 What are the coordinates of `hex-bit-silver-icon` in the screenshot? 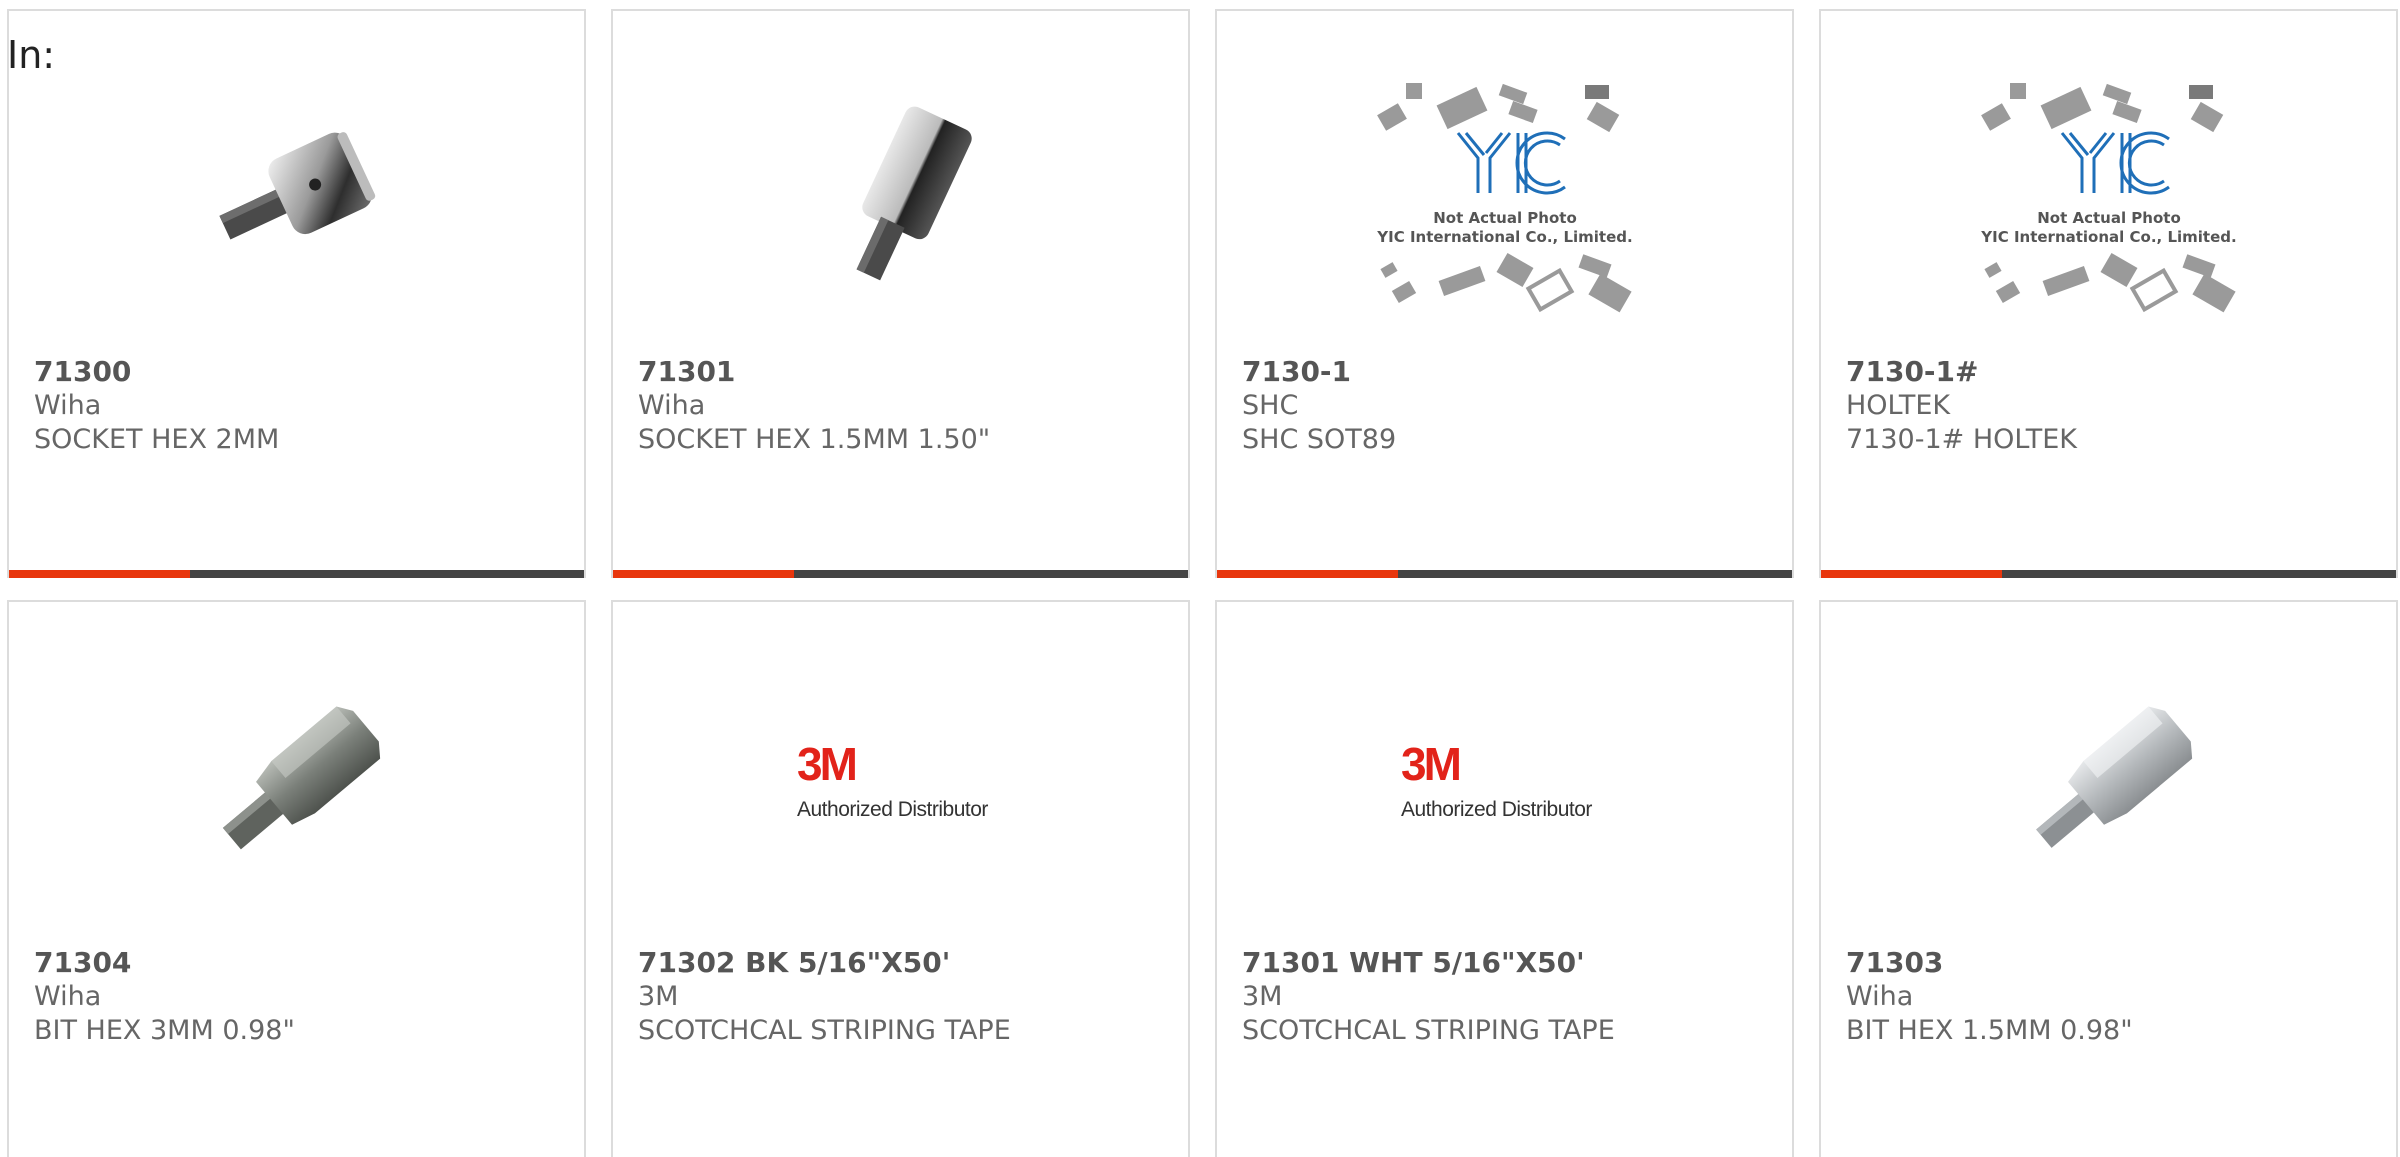 It's located at (2113, 777).